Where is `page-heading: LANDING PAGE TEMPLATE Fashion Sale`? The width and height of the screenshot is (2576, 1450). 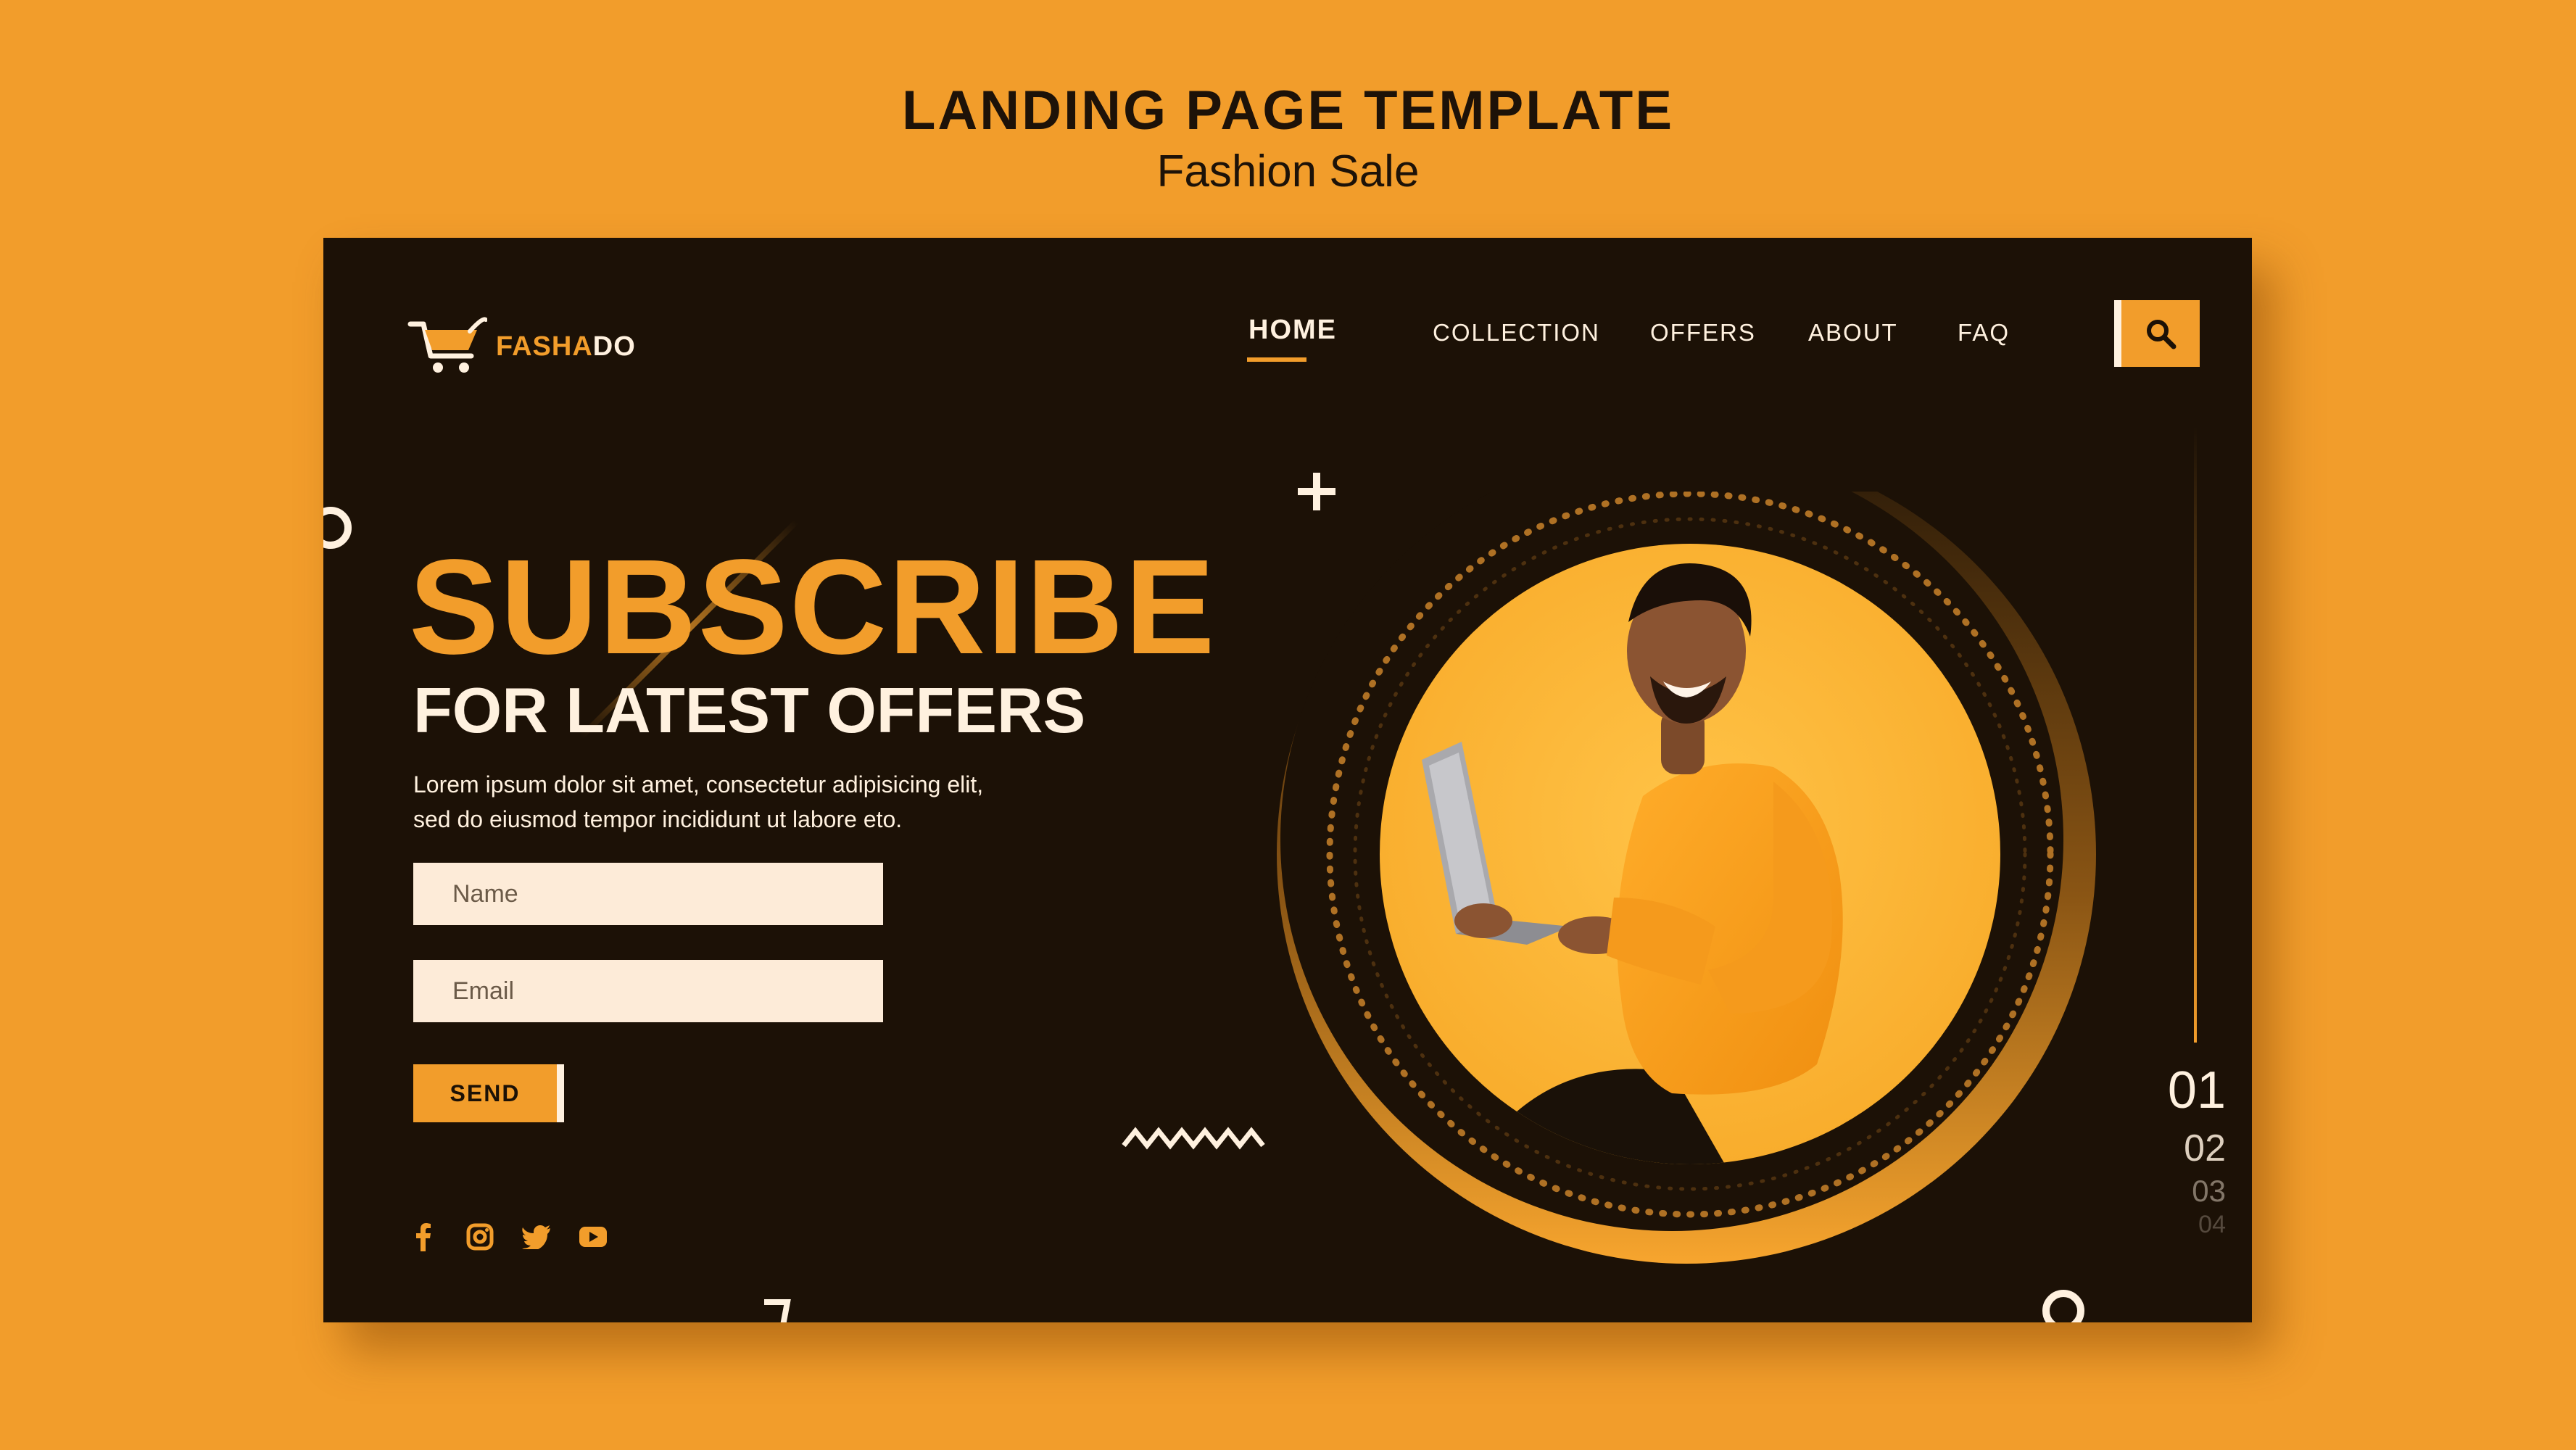 page-heading: LANDING PAGE TEMPLATE Fashion Sale is located at coordinates (1288, 139).